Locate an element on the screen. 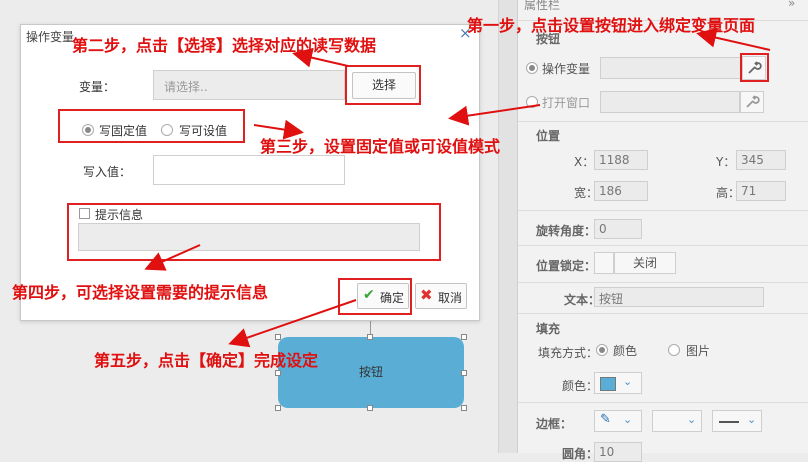  step3-arrow-left is located at coordinates (278, 129).